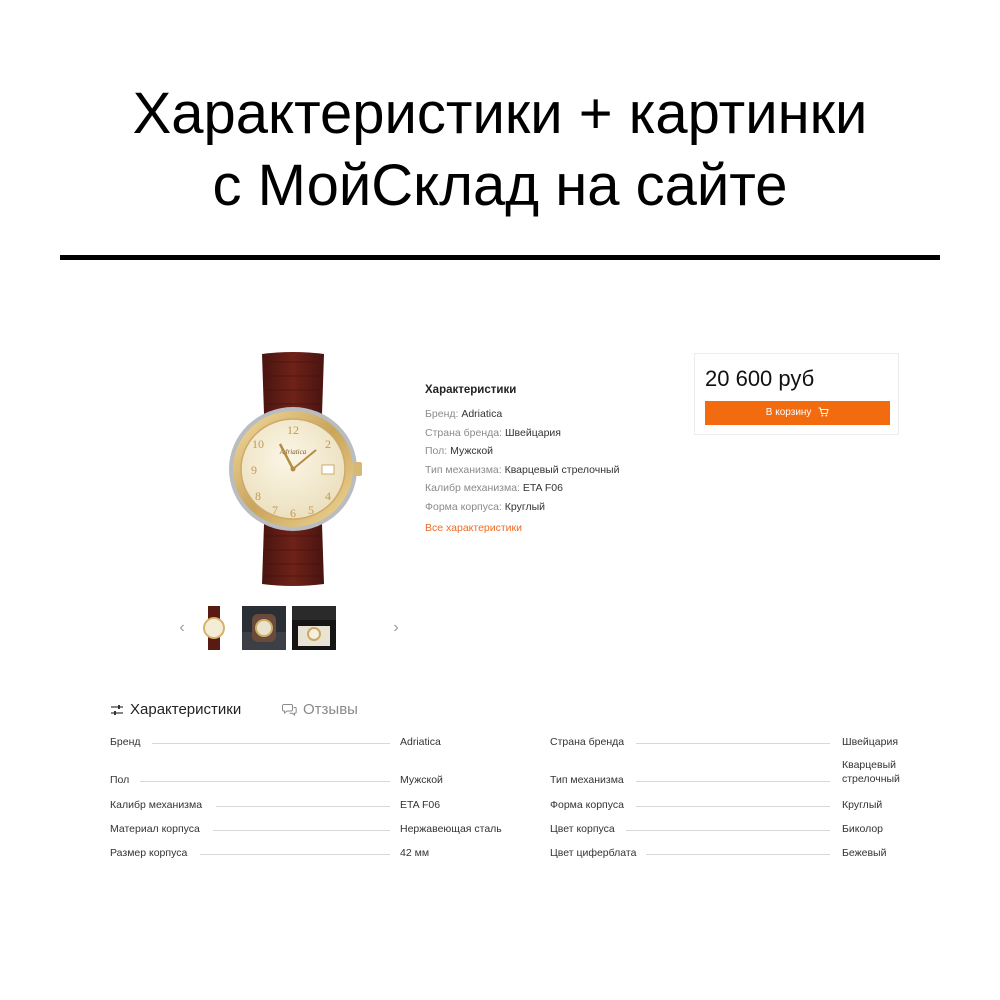 This screenshot has height=1000, width=1000. I want to click on tab-reviews-label: Отзывы, so click(330, 709).